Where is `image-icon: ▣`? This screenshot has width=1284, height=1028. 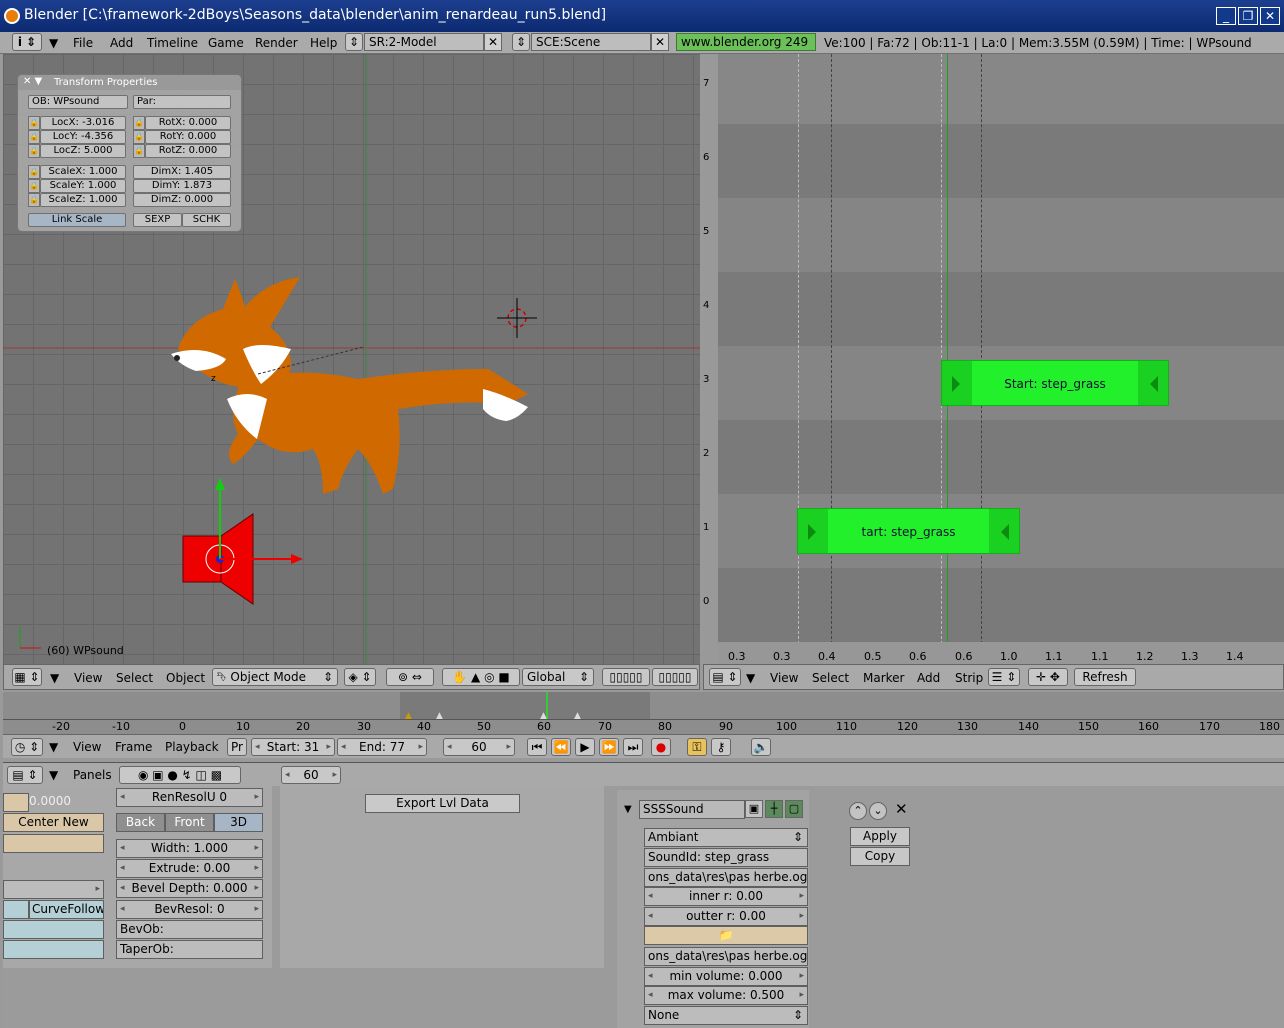
image-icon: ▣ is located at coordinates (754, 809).